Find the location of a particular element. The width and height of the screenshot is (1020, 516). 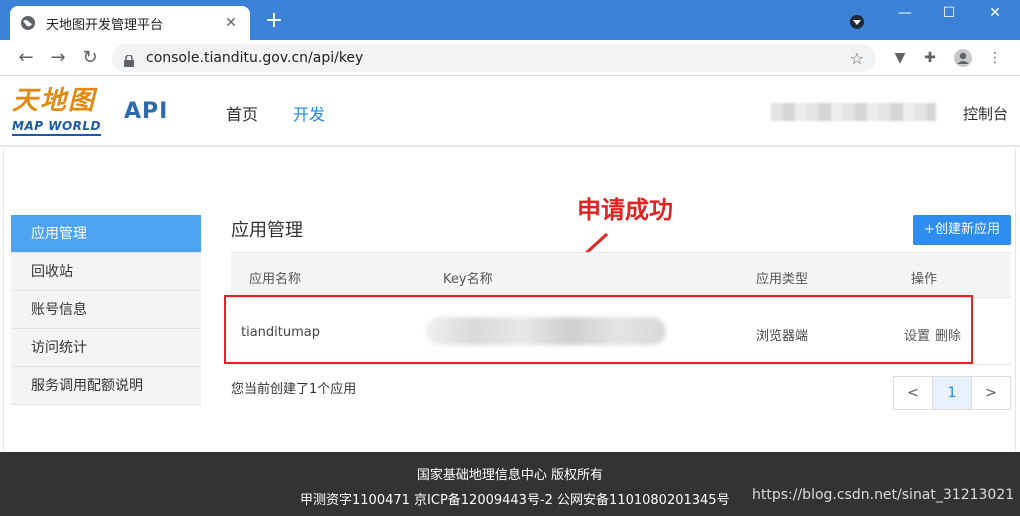

console-link: 控制台 is located at coordinates (985, 113).